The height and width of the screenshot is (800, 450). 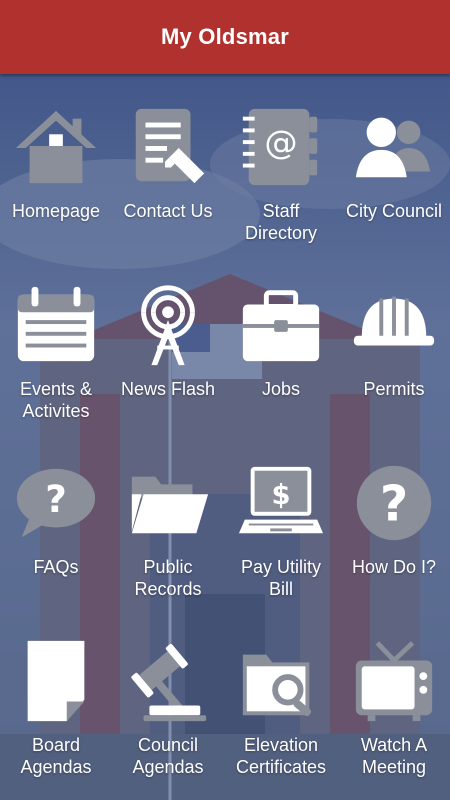 What do you see at coordinates (168, 211) in the screenshot?
I see `tile-label: Contact Us` at bounding box center [168, 211].